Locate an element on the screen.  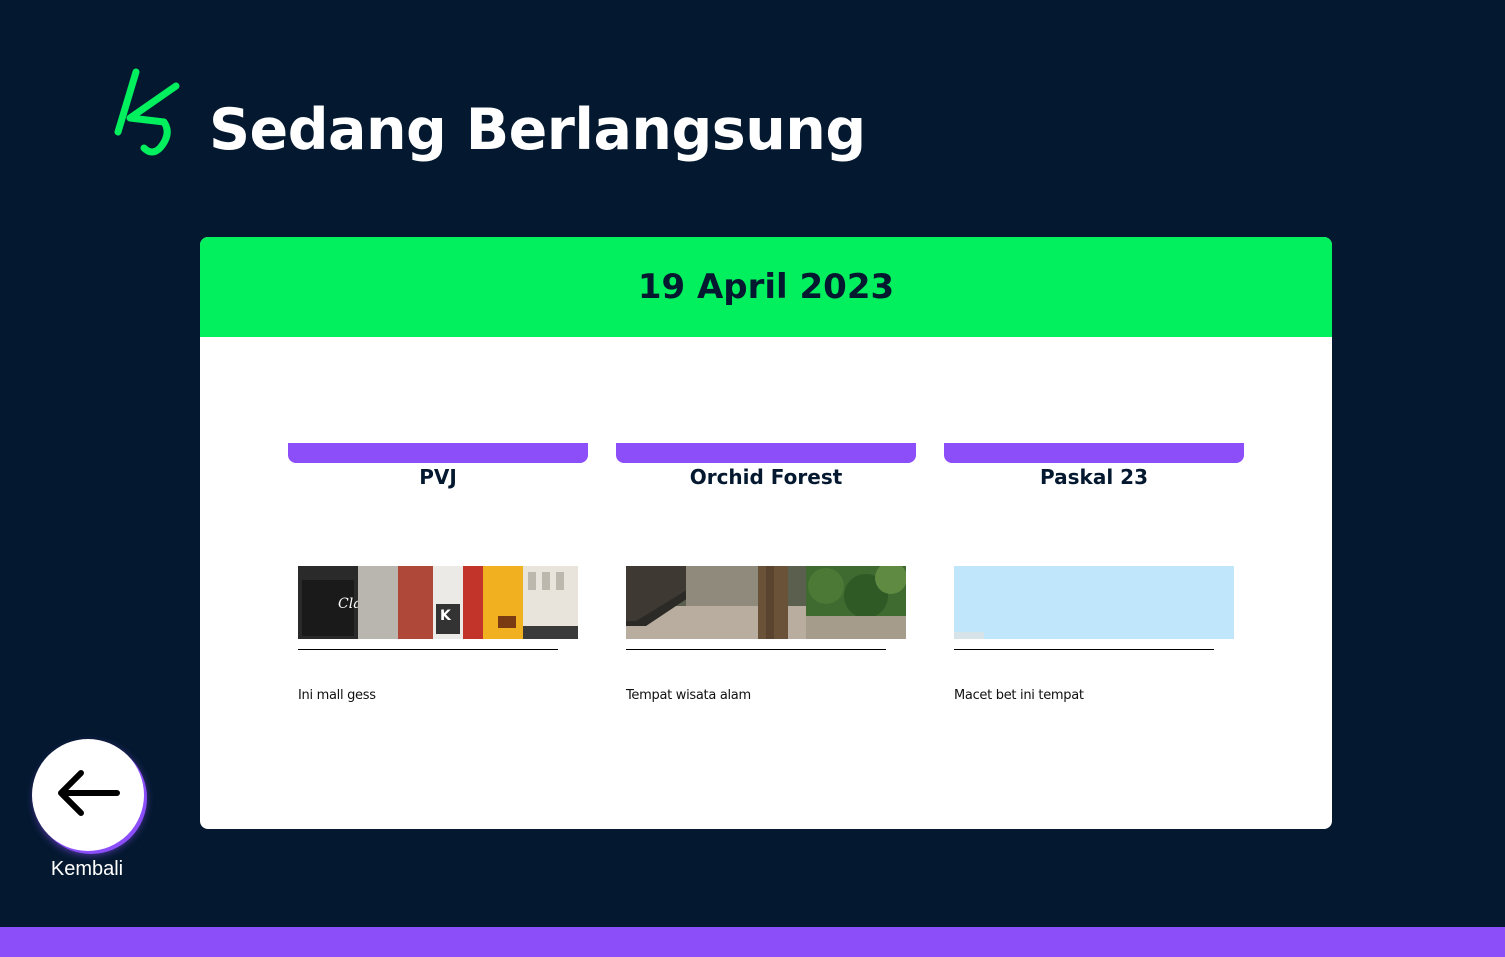
place-name: Paskal 23 is located at coordinates (1094, 477).